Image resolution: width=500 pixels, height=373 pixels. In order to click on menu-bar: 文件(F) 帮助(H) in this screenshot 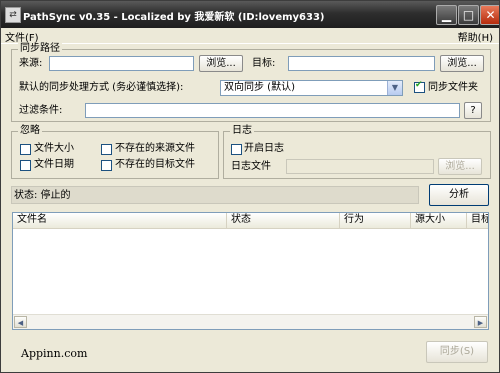, I will do `click(250, 36)`.